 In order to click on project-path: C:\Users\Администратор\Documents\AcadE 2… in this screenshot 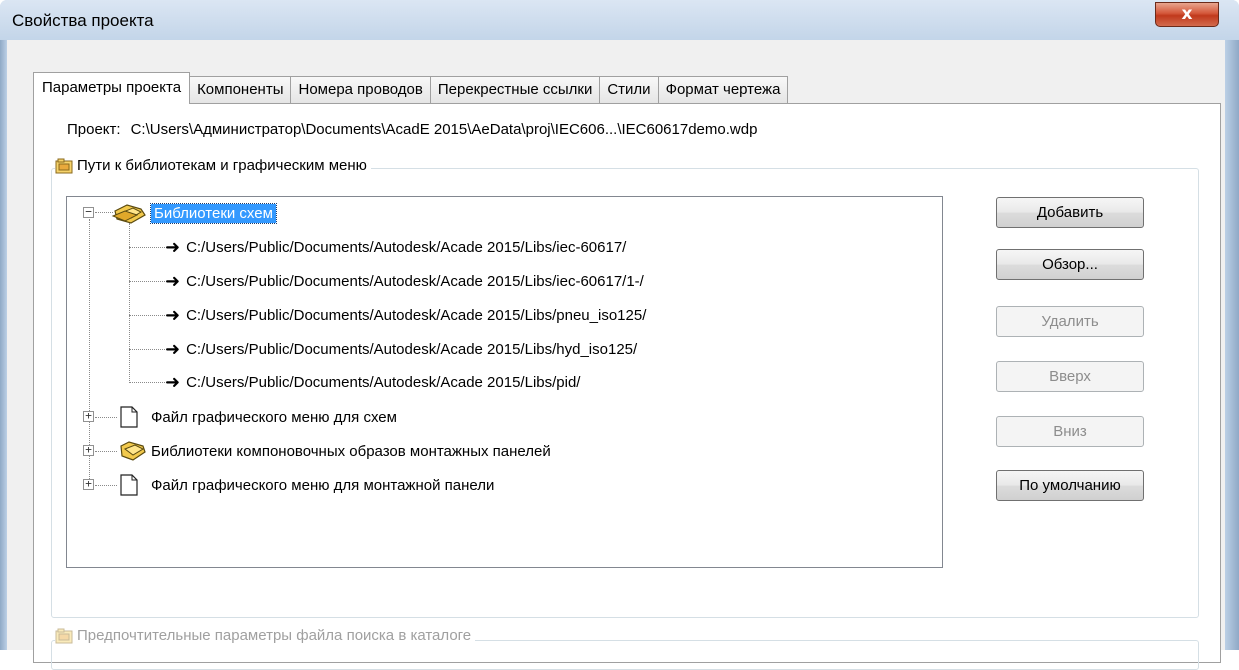, I will do `click(444, 129)`.